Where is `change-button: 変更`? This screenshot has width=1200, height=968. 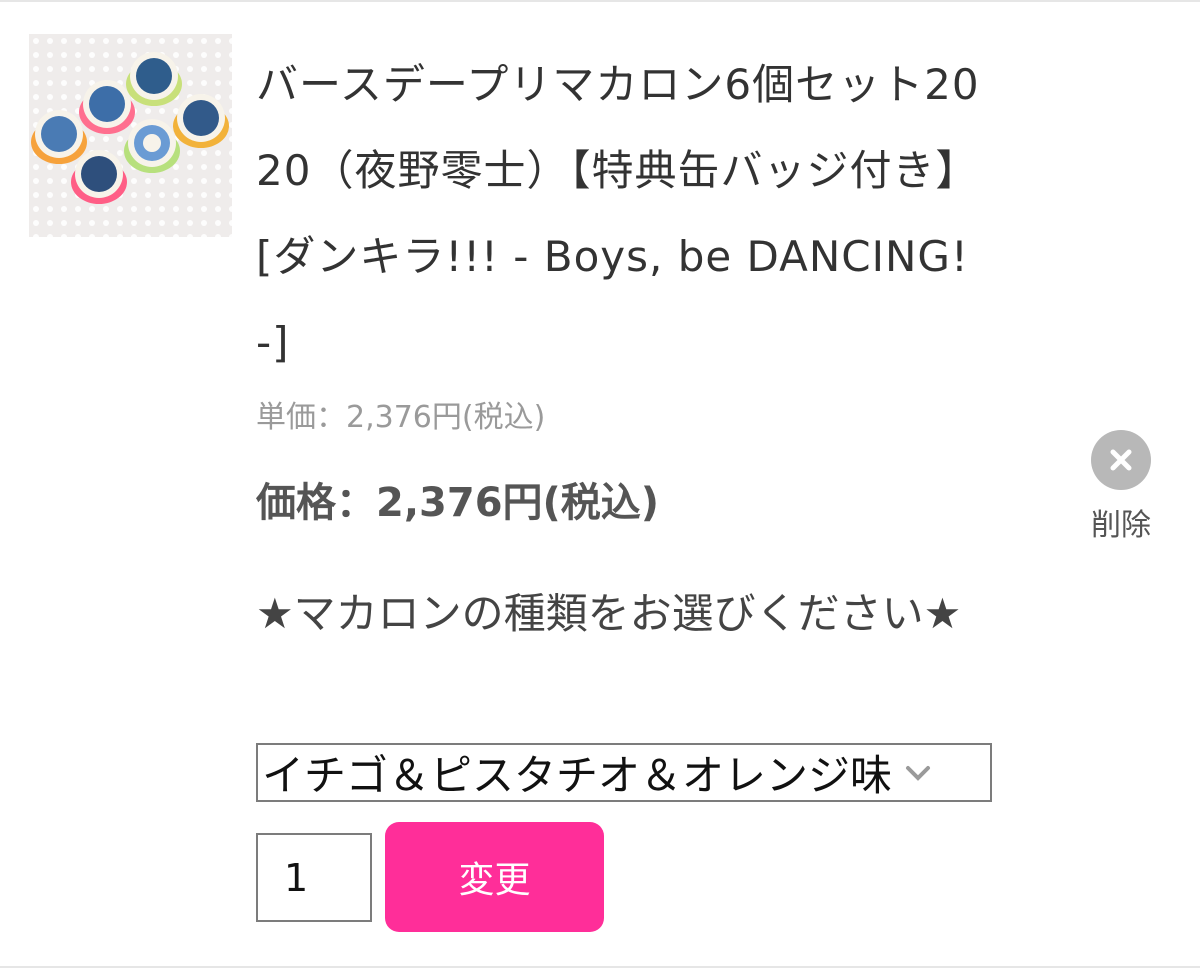 change-button: 変更 is located at coordinates (494, 877).